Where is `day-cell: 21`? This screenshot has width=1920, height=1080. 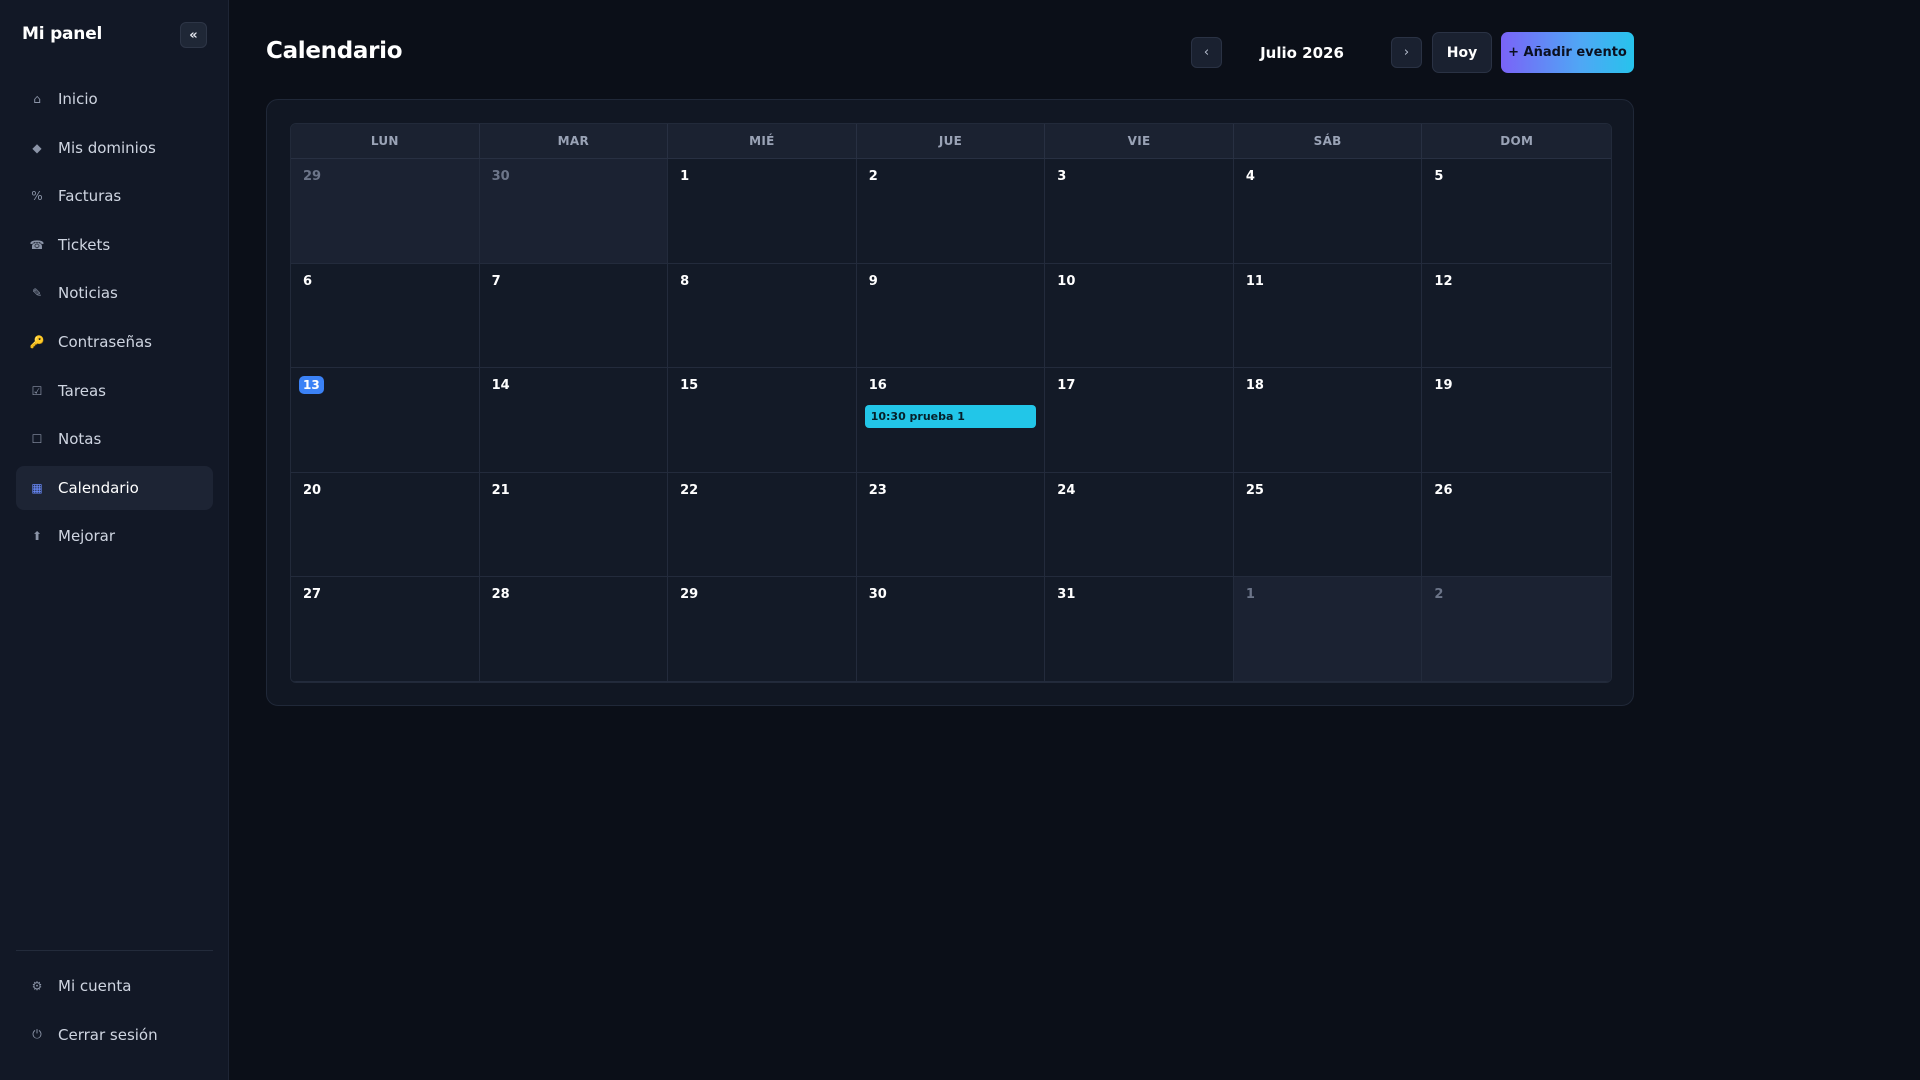
day-cell: 21 is located at coordinates (574, 525).